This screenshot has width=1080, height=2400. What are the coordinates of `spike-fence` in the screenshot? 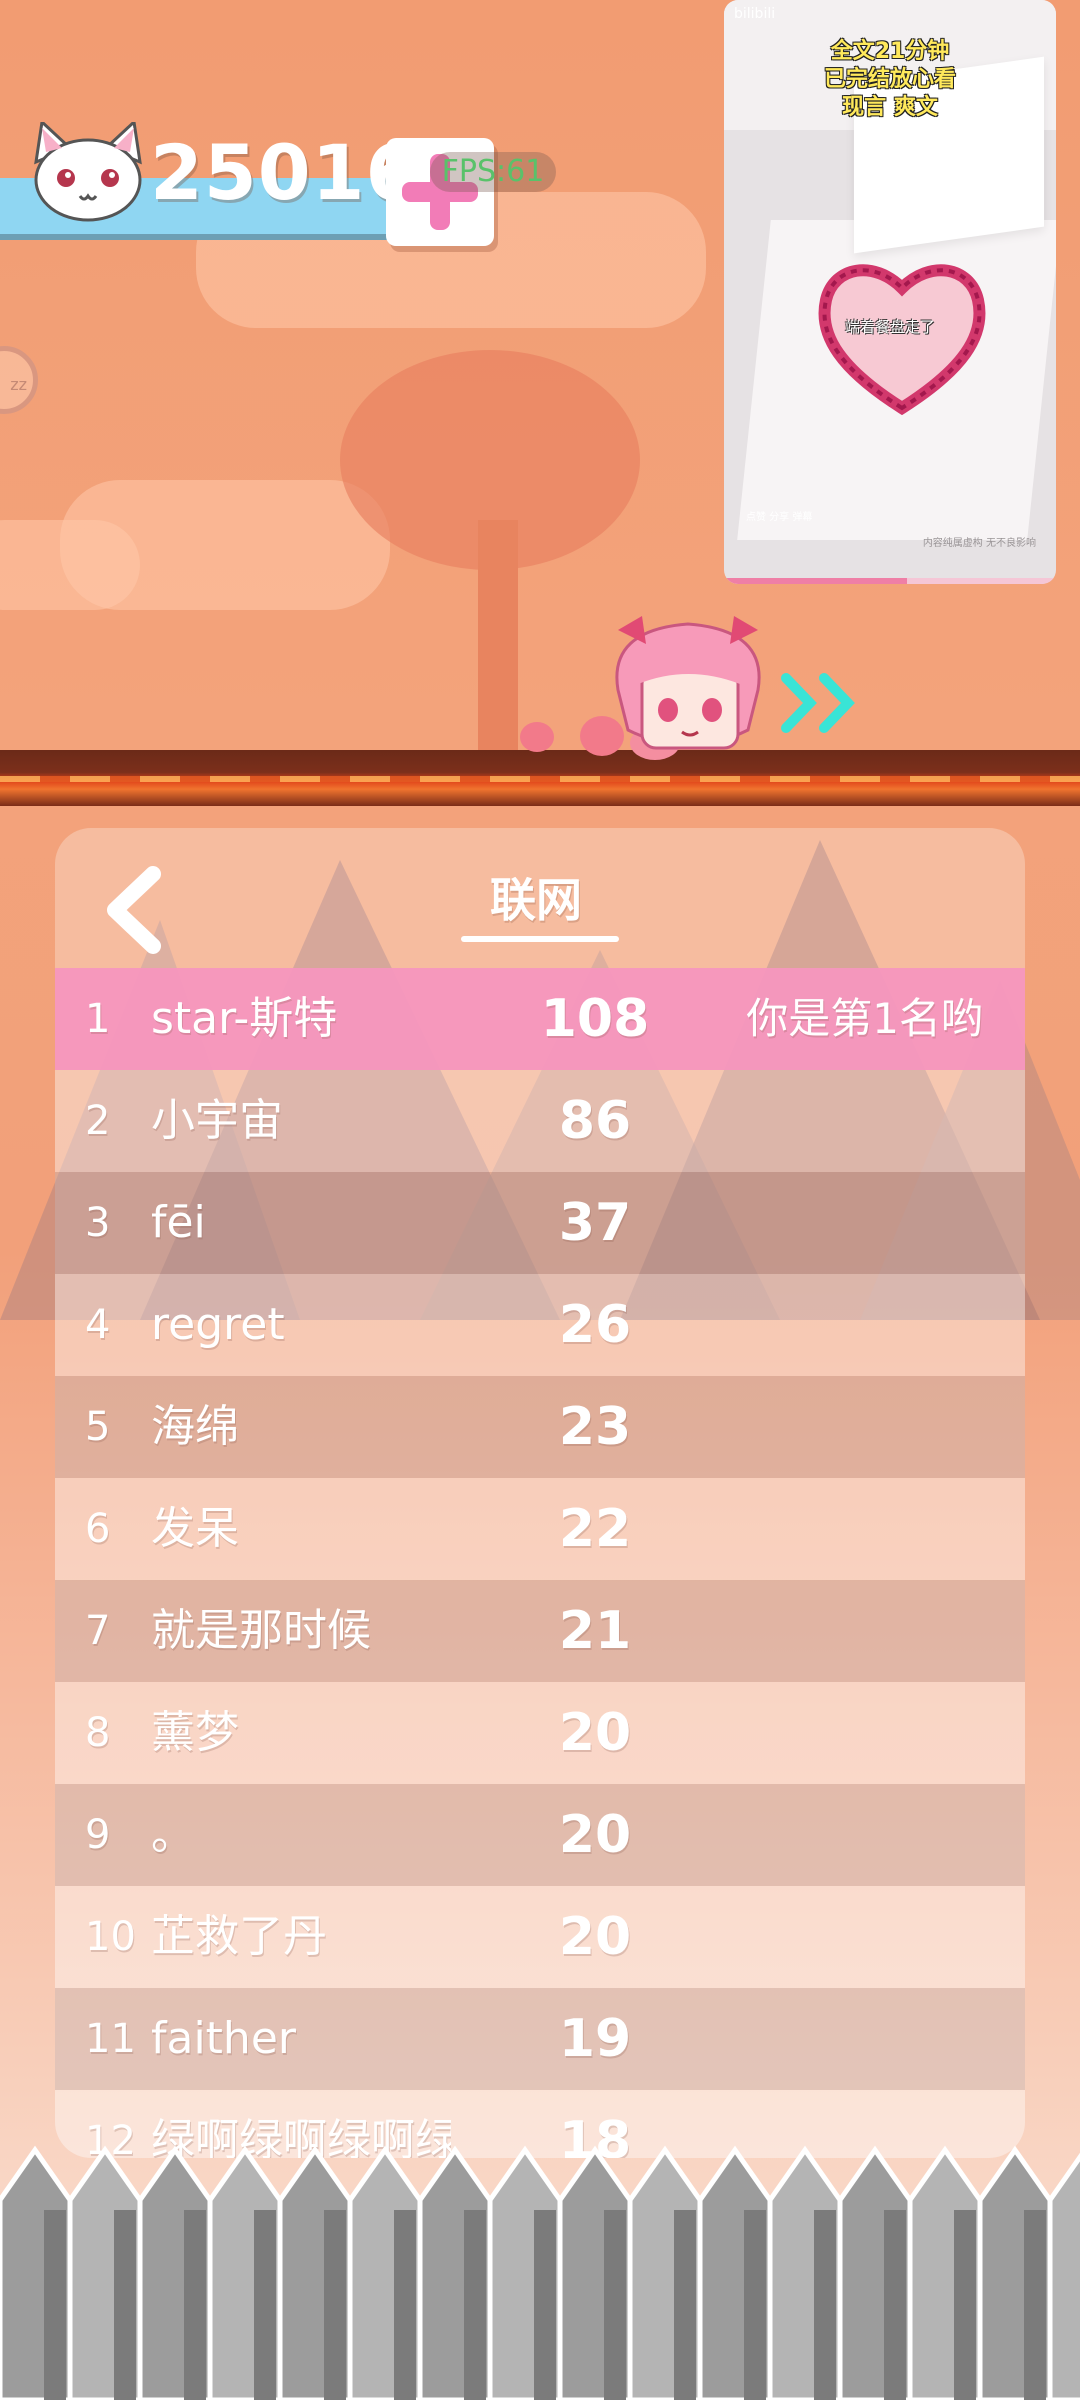 It's located at (540, 2272).